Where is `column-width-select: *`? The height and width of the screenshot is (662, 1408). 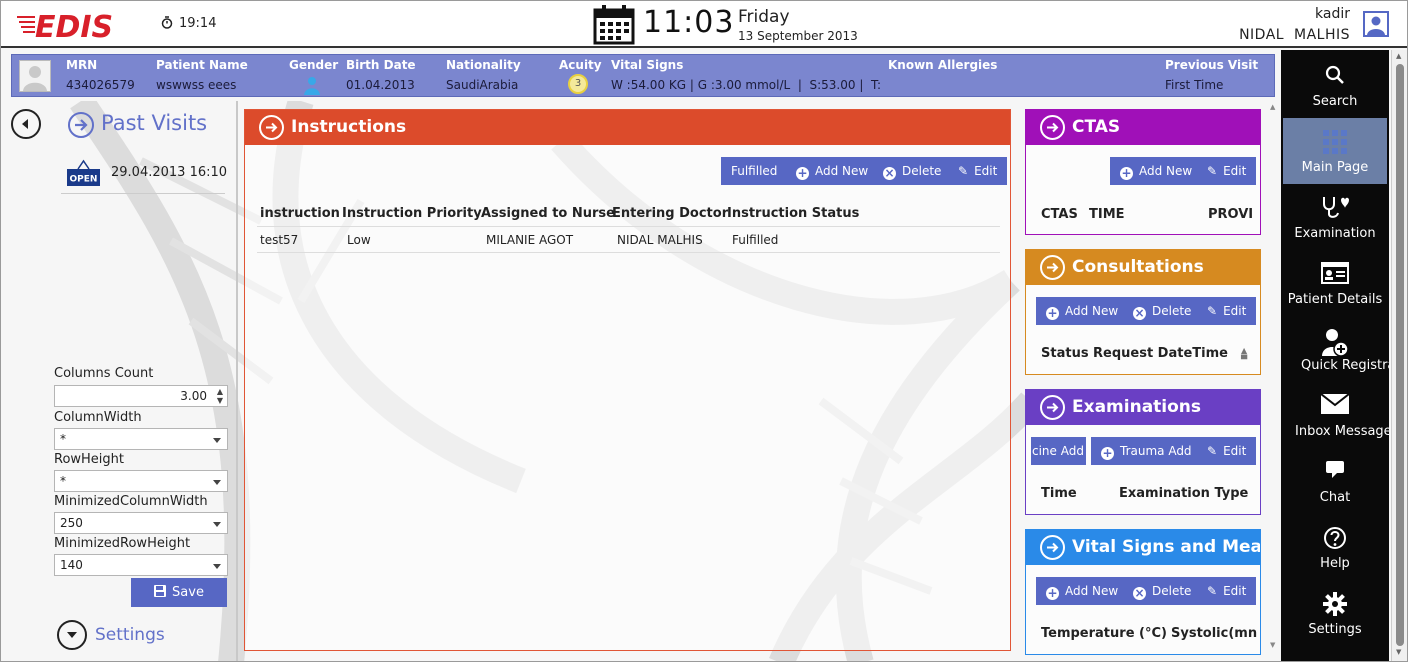 column-width-select: * is located at coordinates (141, 439).